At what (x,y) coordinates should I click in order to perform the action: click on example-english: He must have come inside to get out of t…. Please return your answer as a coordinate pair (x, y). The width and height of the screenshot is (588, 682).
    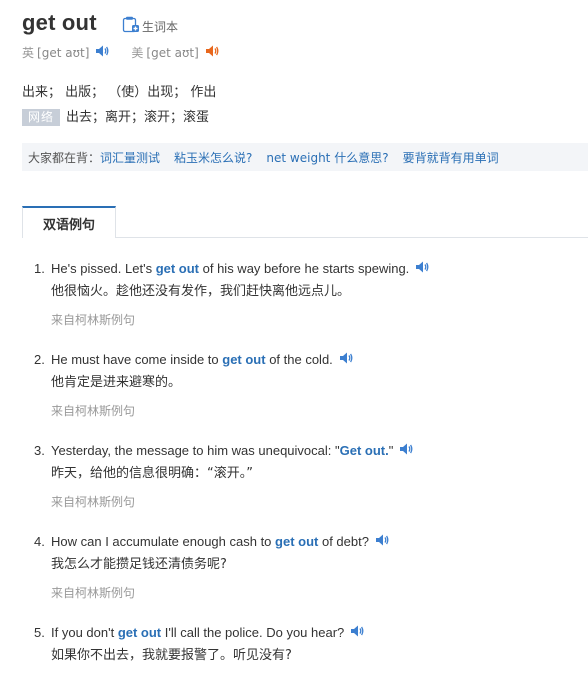
    Looking at the image, I should click on (312, 360).